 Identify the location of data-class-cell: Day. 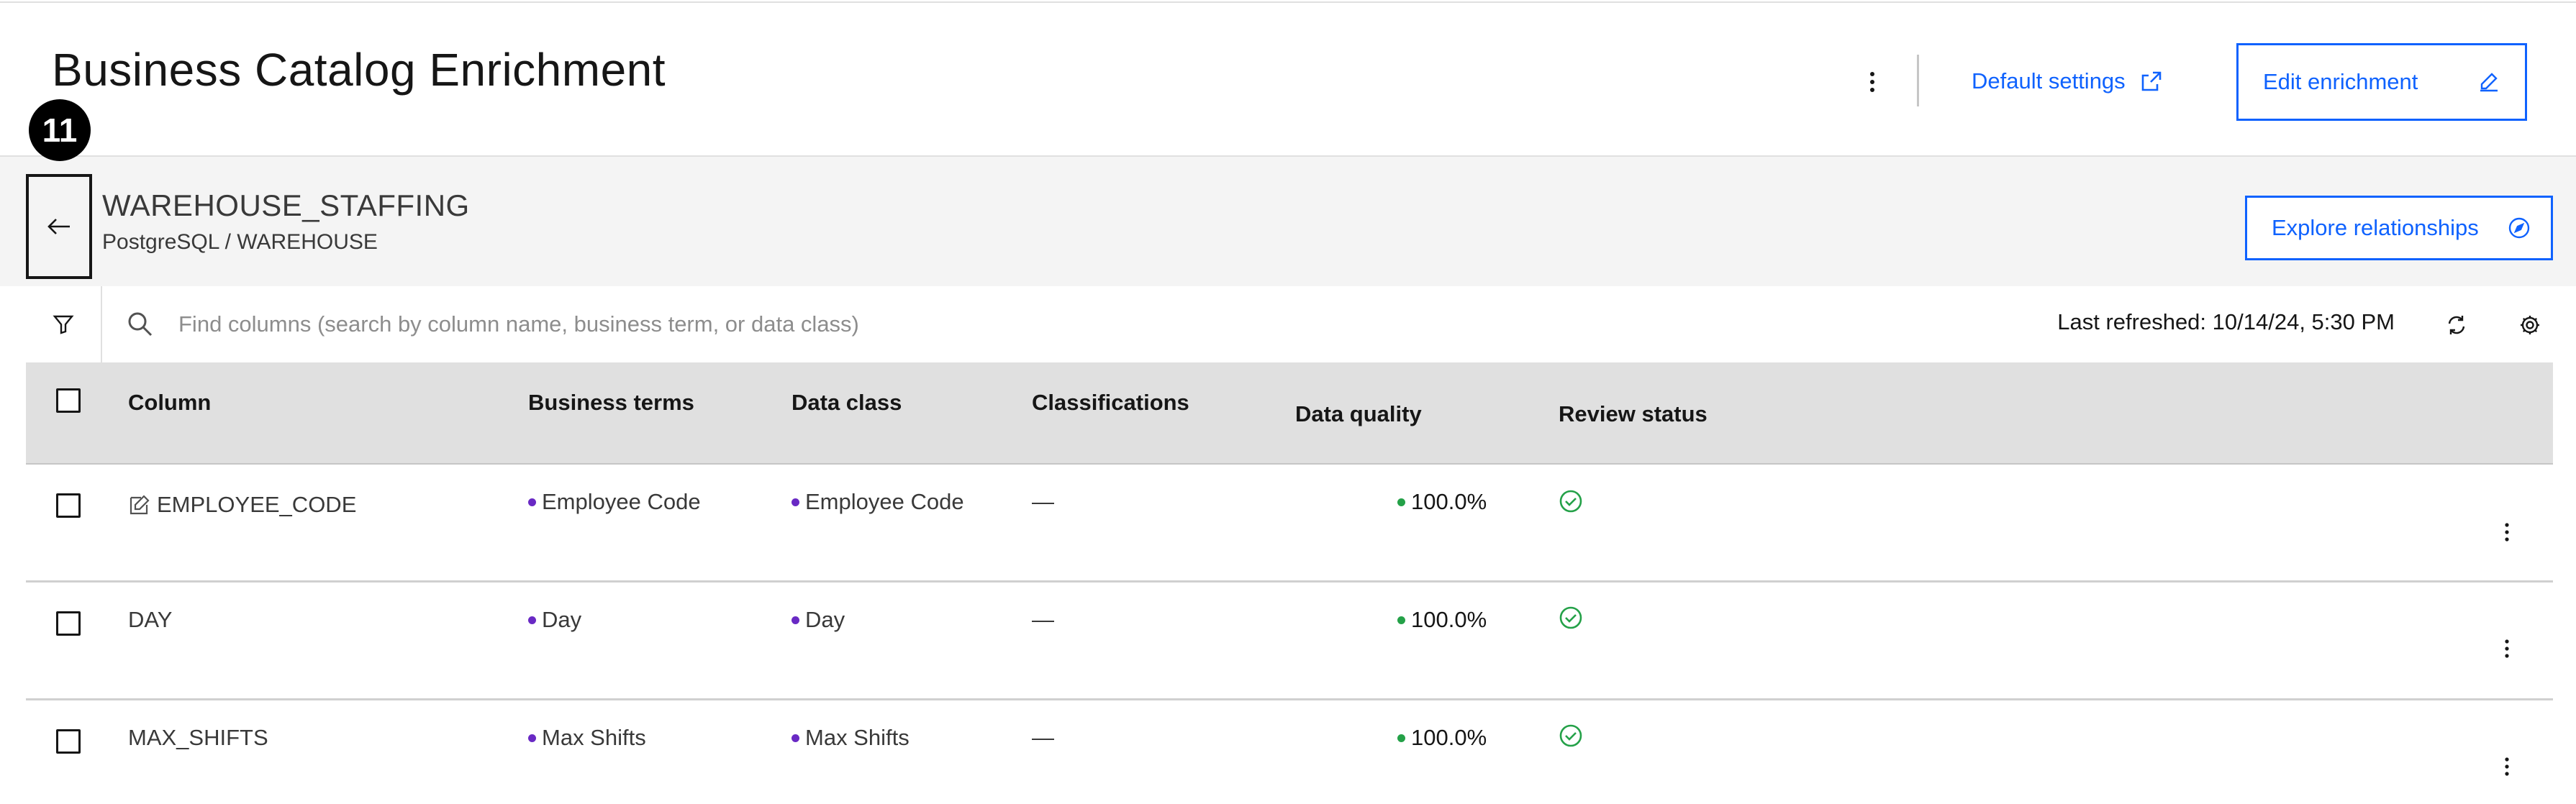
(818, 620).